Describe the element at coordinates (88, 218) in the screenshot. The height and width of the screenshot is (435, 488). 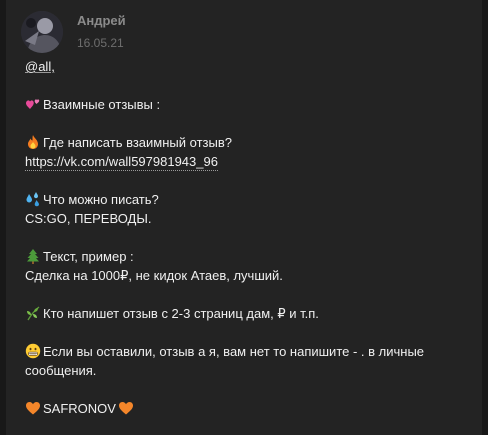
I see `answer-what: CS:GO, ПЕРЕВОДЫ.` at that location.